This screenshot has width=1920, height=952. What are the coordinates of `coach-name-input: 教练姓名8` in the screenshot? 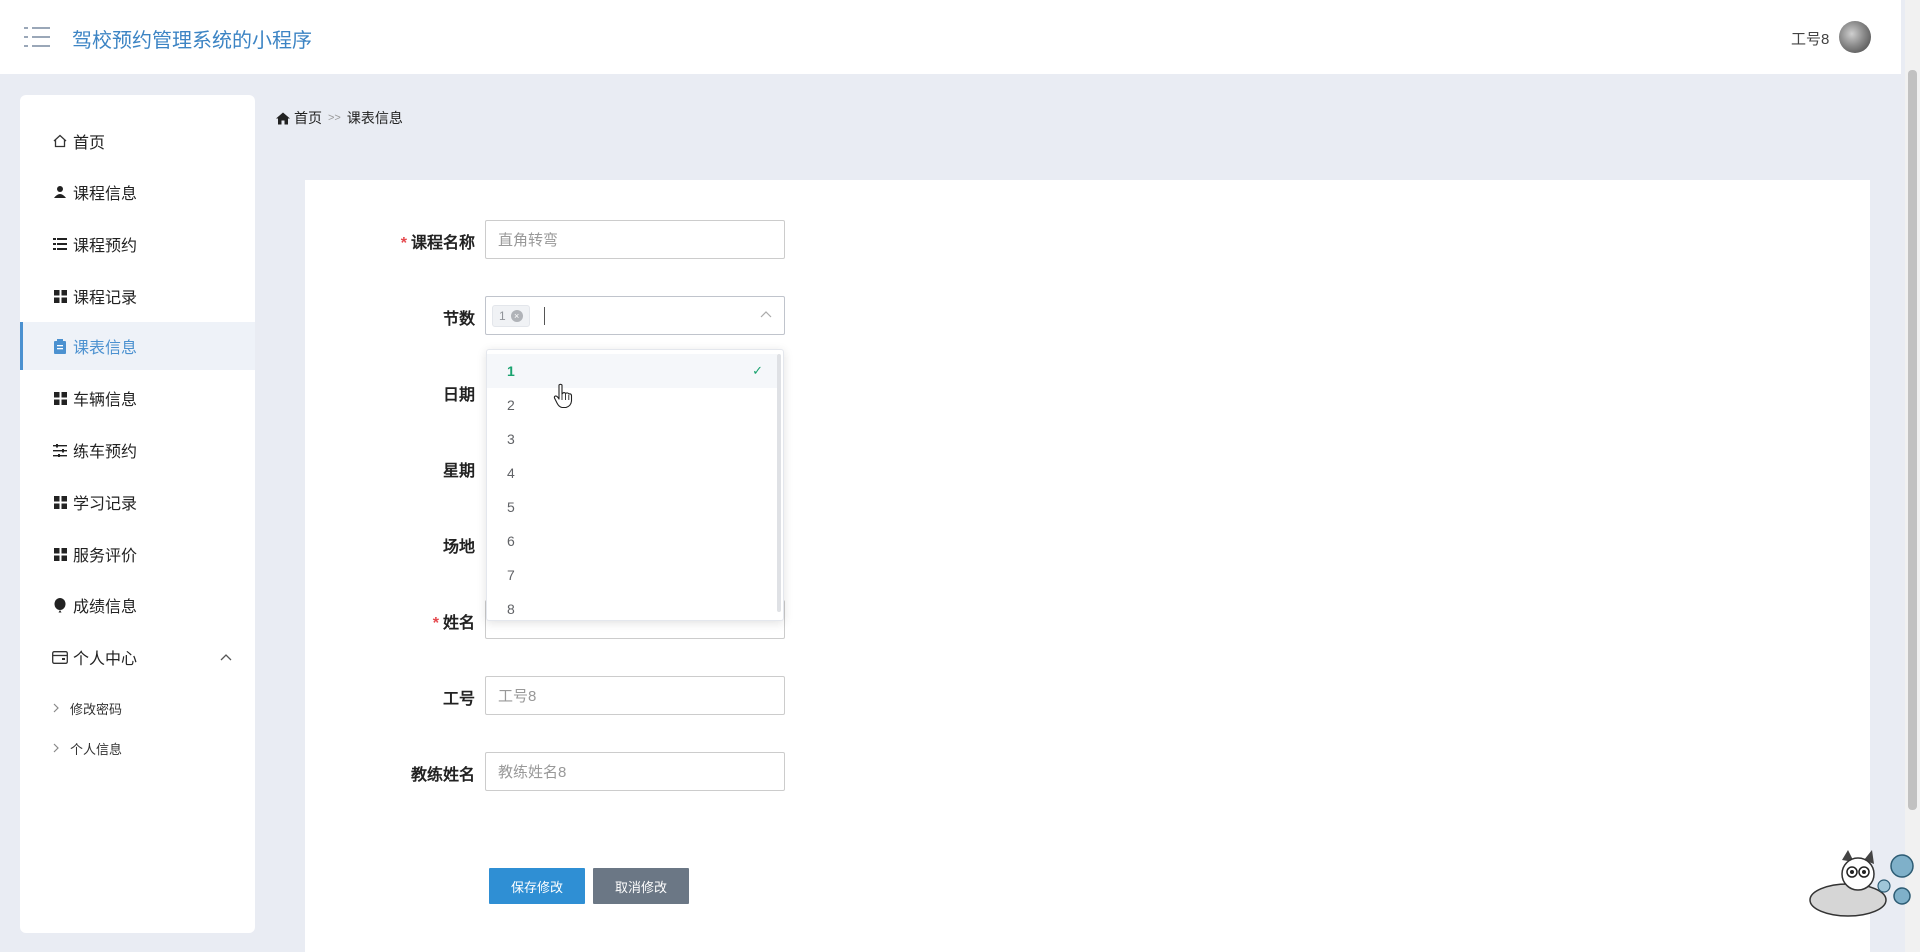 It's located at (635, 771).